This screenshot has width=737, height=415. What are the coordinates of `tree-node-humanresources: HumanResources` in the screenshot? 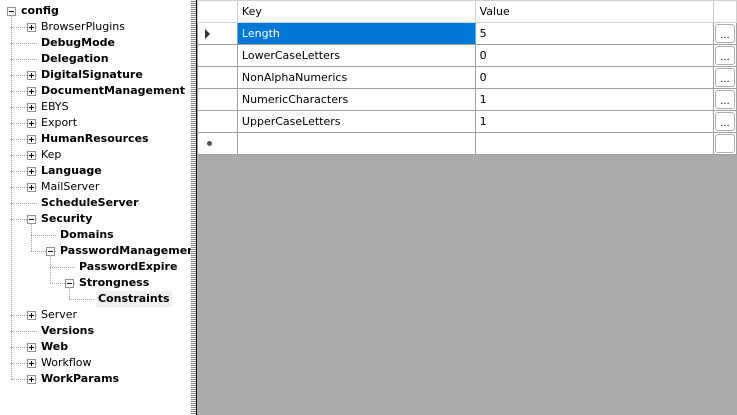 It's located at (95, 139).